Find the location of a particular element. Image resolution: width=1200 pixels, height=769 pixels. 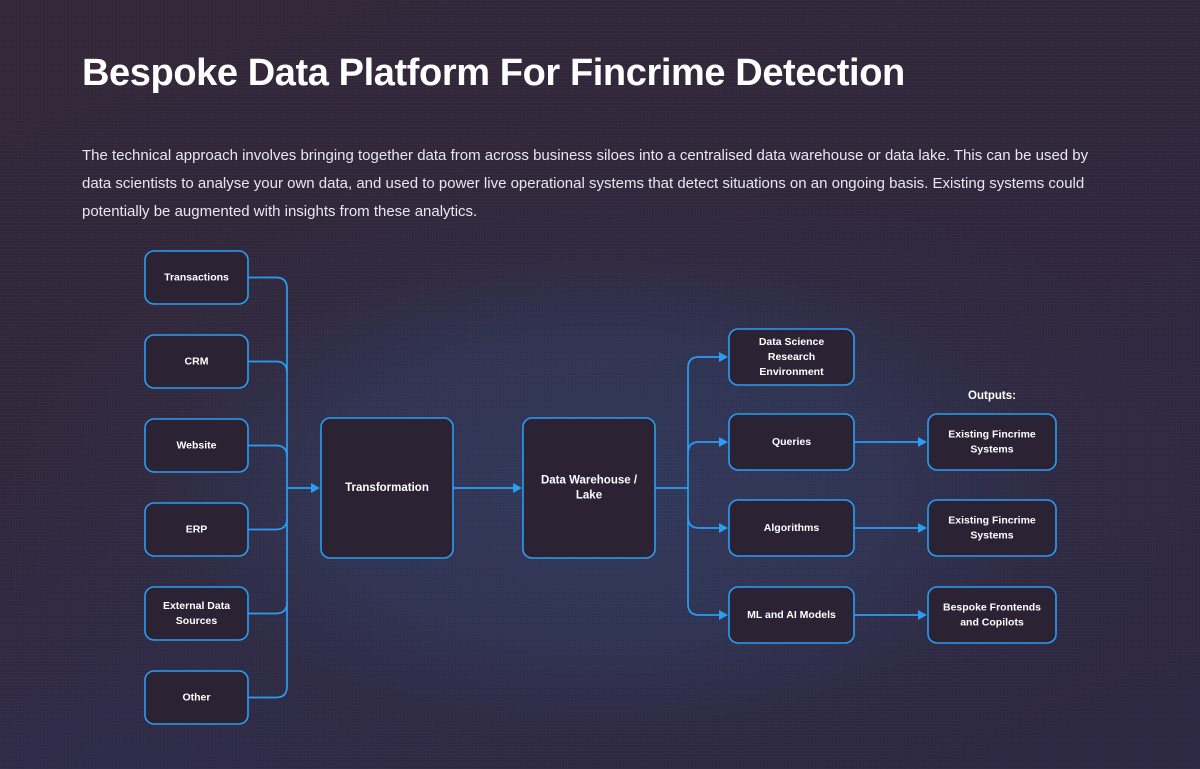

connector-source-0-to-bus is located at coordinates (268, 282).